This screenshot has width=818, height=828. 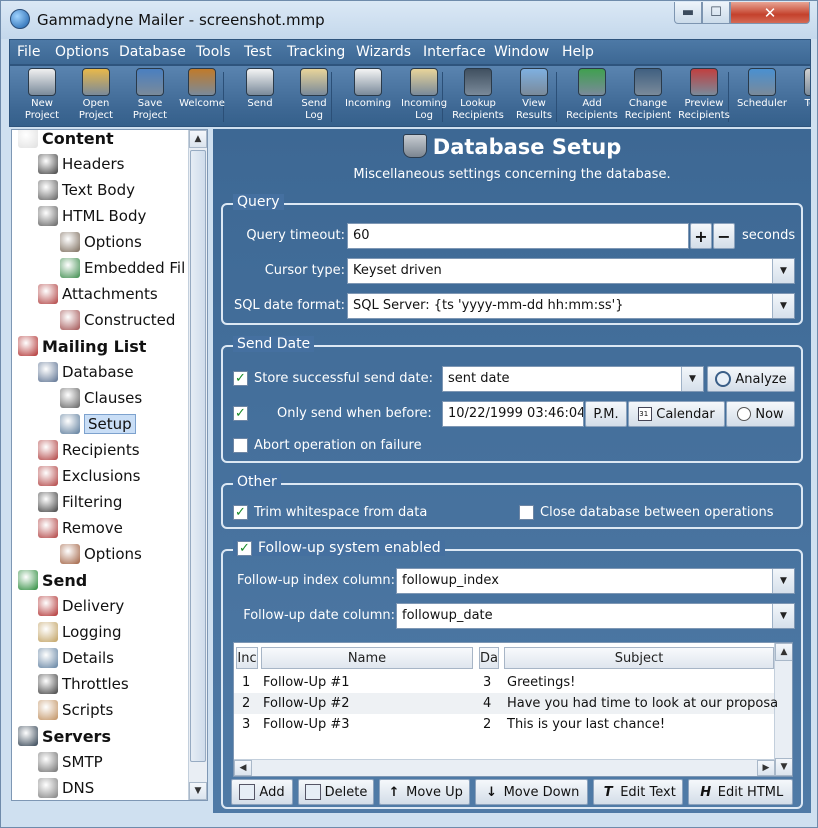 I want to click on tree-item-filtering: Filtering, so click(x=80, y=502).